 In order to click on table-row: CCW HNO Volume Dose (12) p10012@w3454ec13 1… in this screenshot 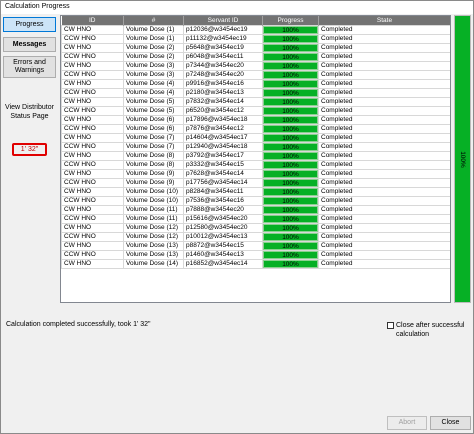, I will do `click(255, 236)`.